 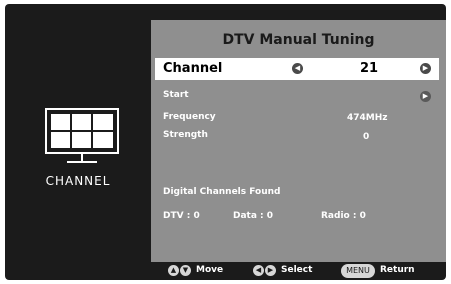 What do you see at coordinates (367, 118) in the screenshot?
I see `frequency-value: 474MHz` at bounding box center [367, 118].